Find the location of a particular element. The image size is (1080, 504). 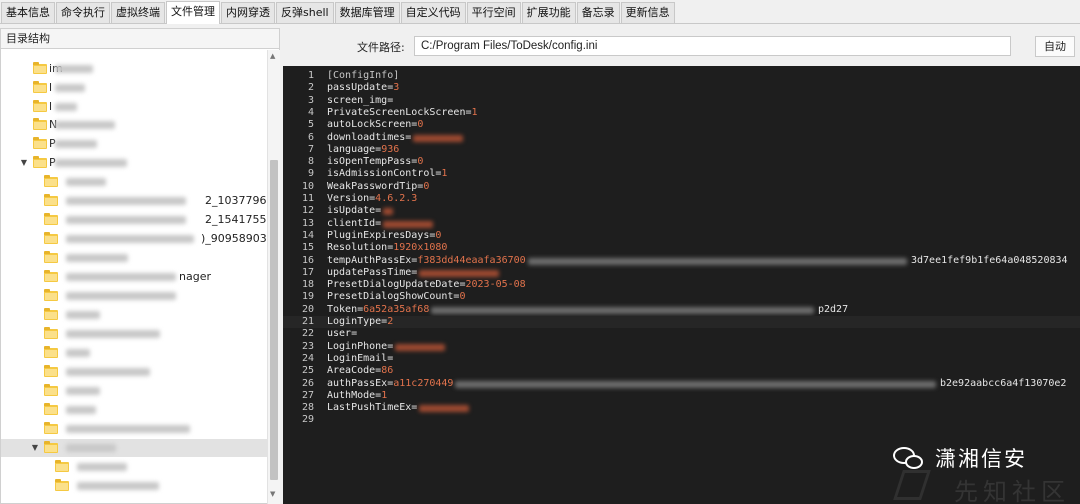

line-number: 9 is located at coordinates (310, 174).